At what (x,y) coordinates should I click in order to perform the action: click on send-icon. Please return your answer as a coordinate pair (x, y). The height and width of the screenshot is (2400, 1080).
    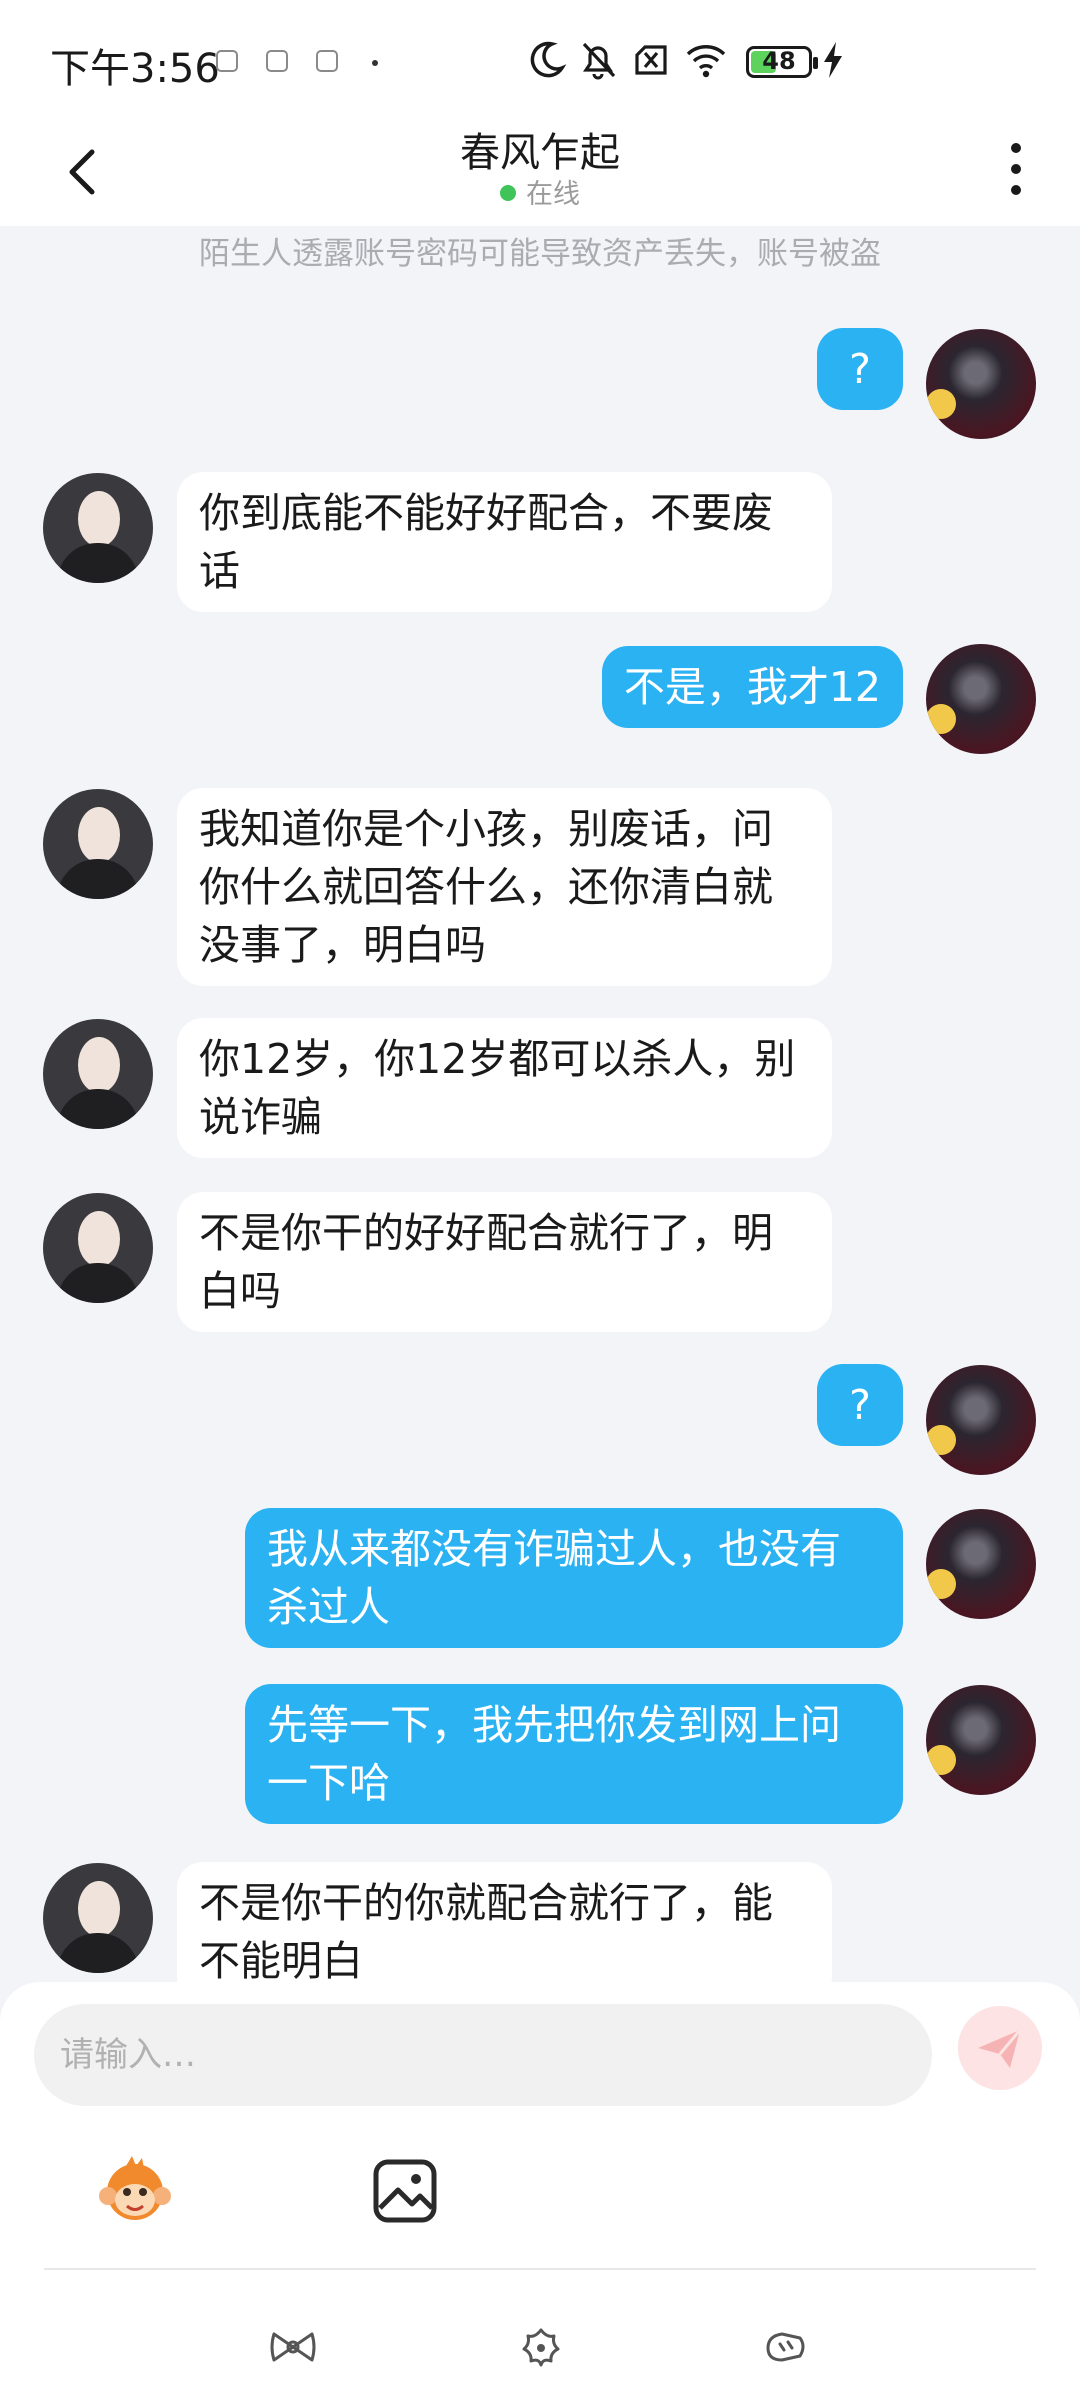
    Looking at the image, I should click on (1000, 2048).